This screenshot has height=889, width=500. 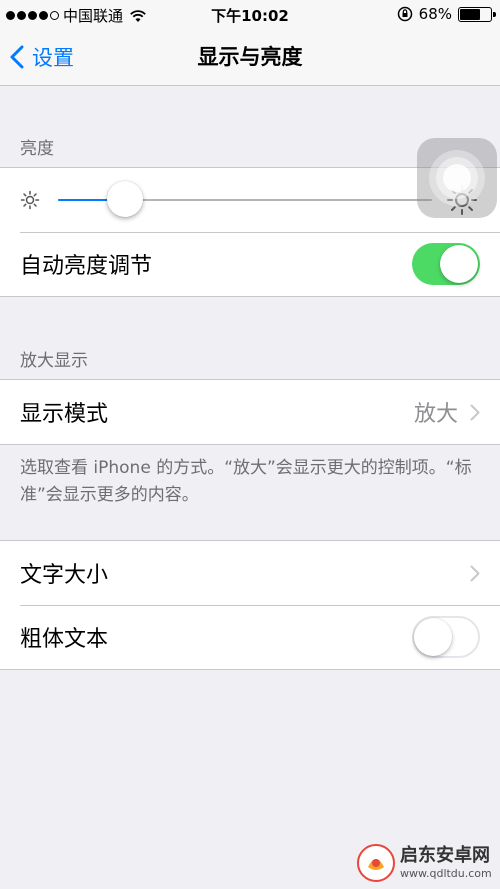 I want to click on watermark-title: 启东安卓网, so click(x=445, y=855).